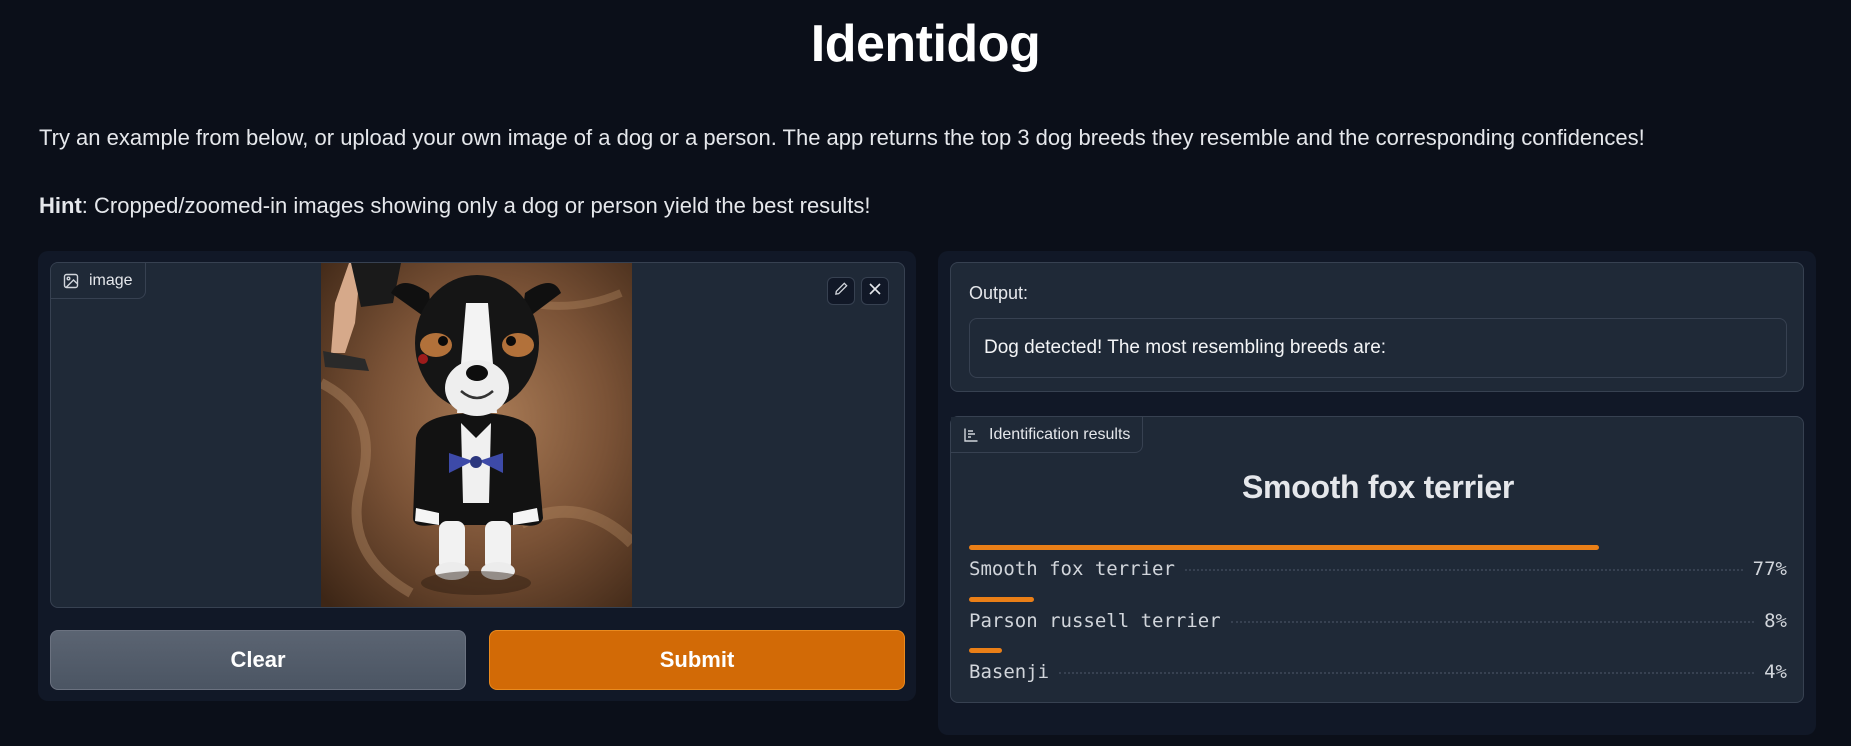  What do you see at coordinates (697, 660) in the screenshot?
I see `submit-button: Submit` at bounding box center [697, 660].